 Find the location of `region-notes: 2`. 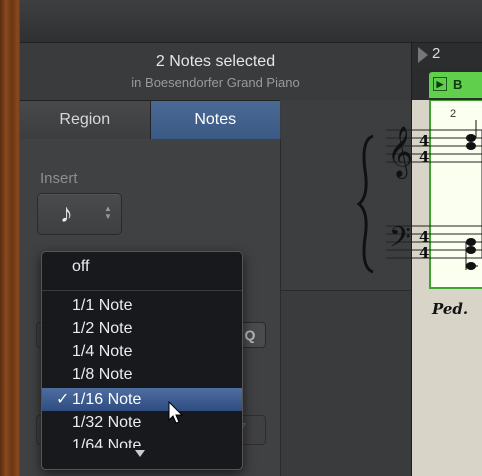

region-notes: 2 is located at coordinates (456, 189).